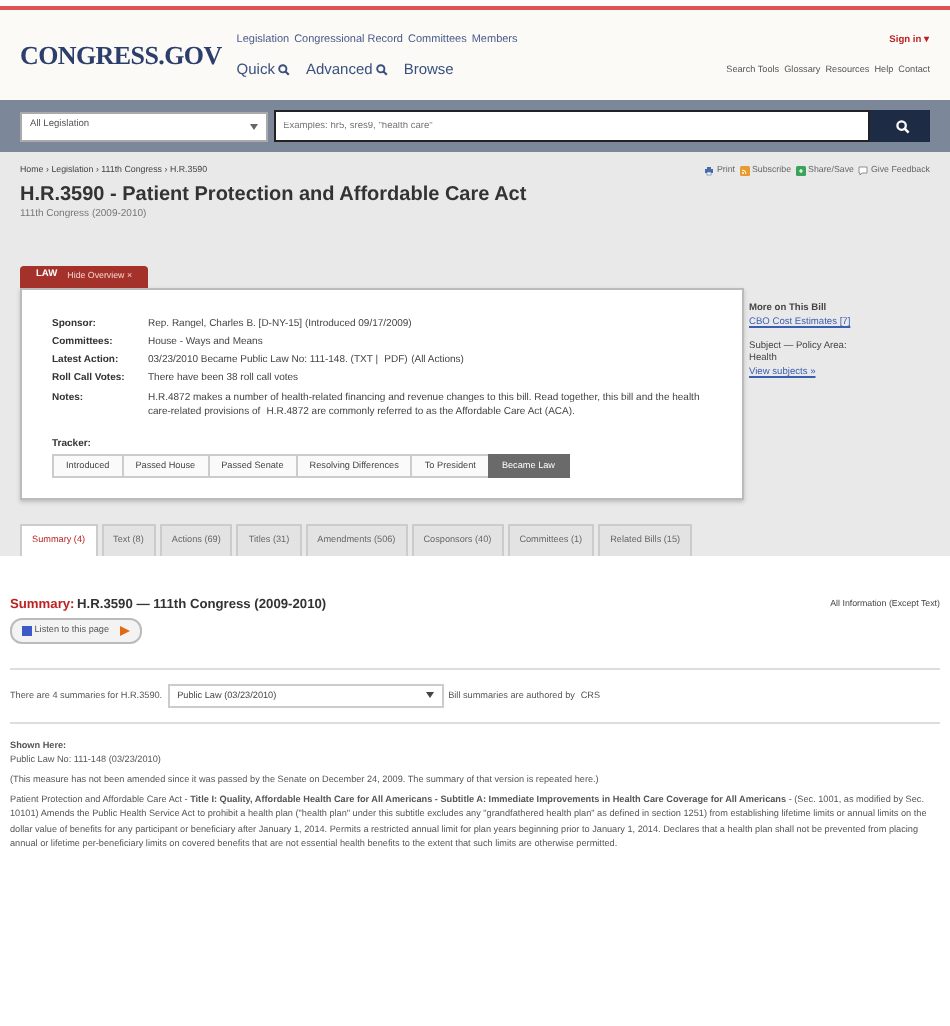 The height and width of the screenshot is (1026, 950). What do you see at coordinates (709, 170) in the screenshot?
I see `printer-icon` at bounding box center [709, 170].